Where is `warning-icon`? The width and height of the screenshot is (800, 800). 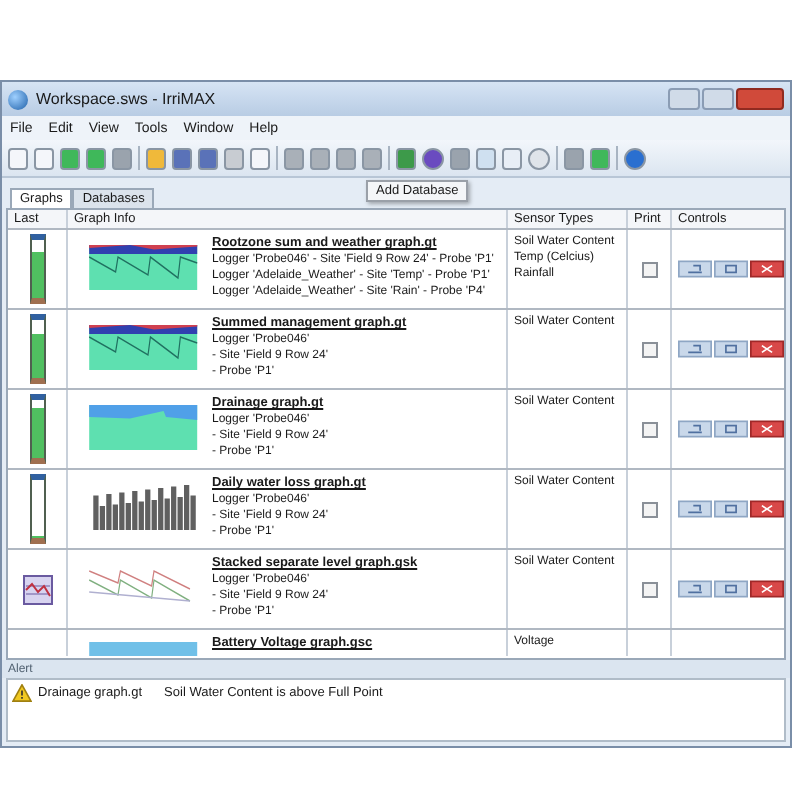 warning-icon is located at coordinates (22, 693).